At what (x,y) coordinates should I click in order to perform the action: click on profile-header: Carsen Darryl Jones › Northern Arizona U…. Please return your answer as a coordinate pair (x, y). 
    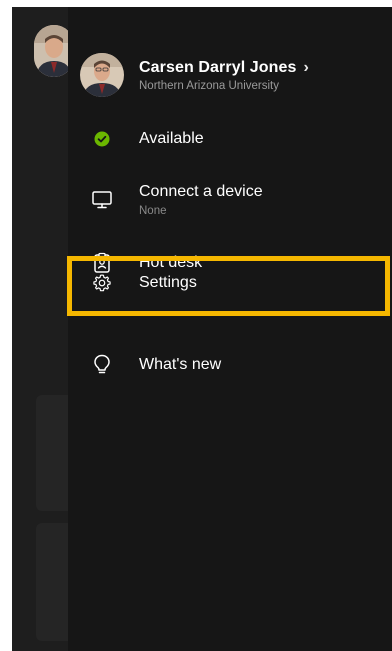
    Looking at the image, I should click on (231, 75).